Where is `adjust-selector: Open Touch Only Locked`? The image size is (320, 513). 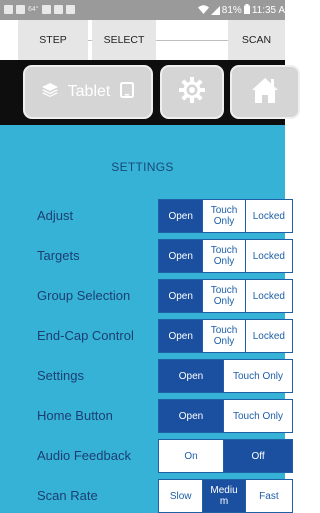
adjust-selector: Open Touch Only Locked is located at coordinates (225, 216).